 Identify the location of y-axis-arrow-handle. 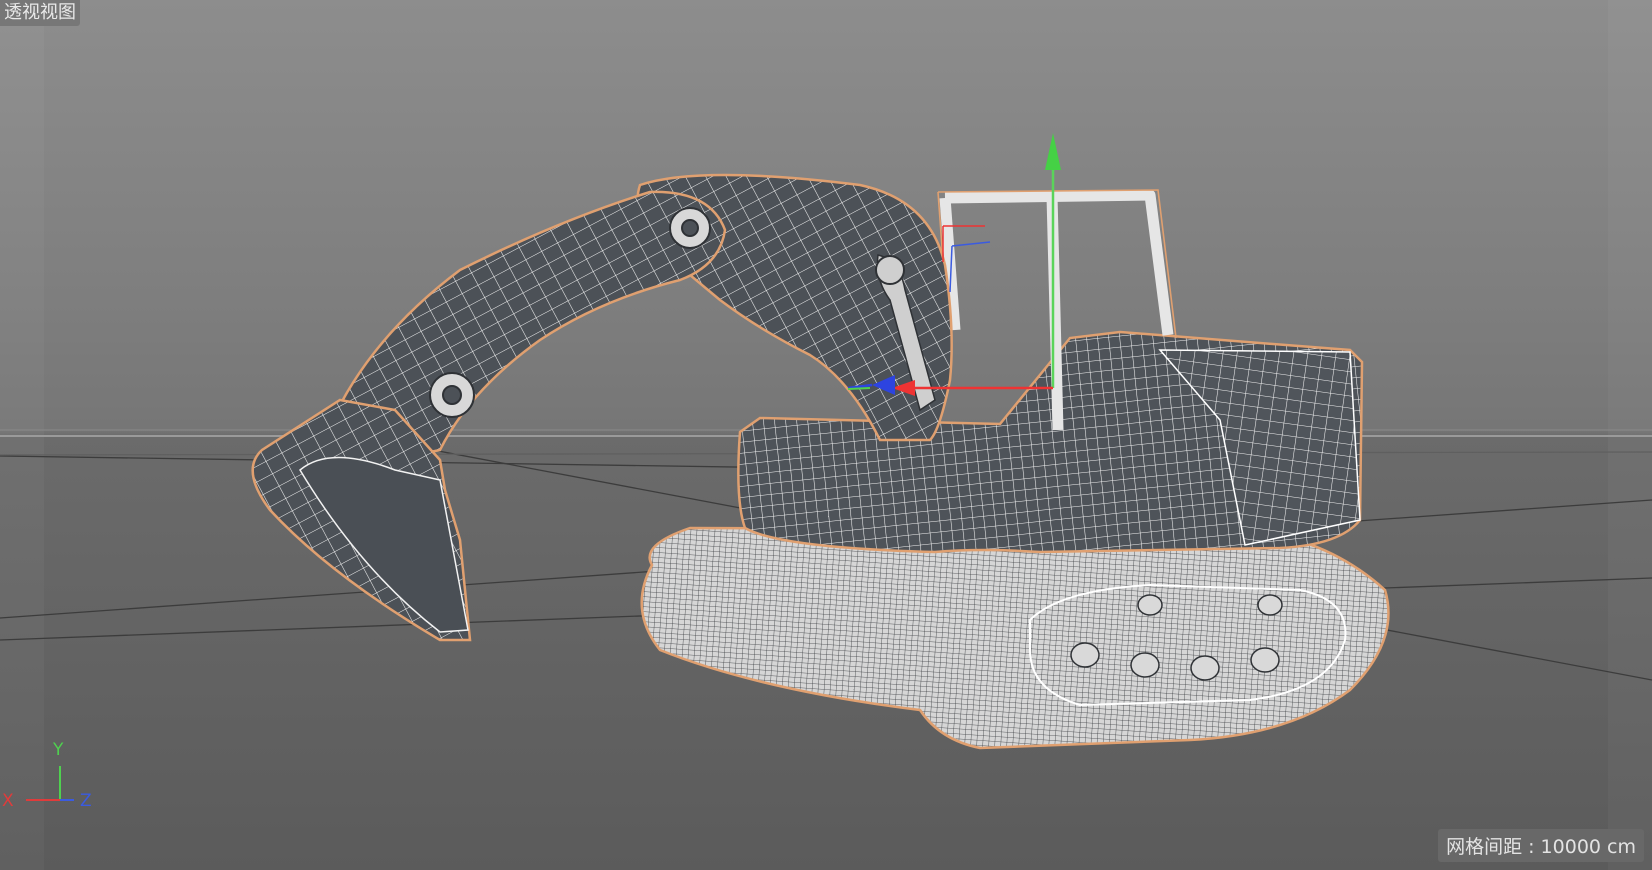
(1053, 151).